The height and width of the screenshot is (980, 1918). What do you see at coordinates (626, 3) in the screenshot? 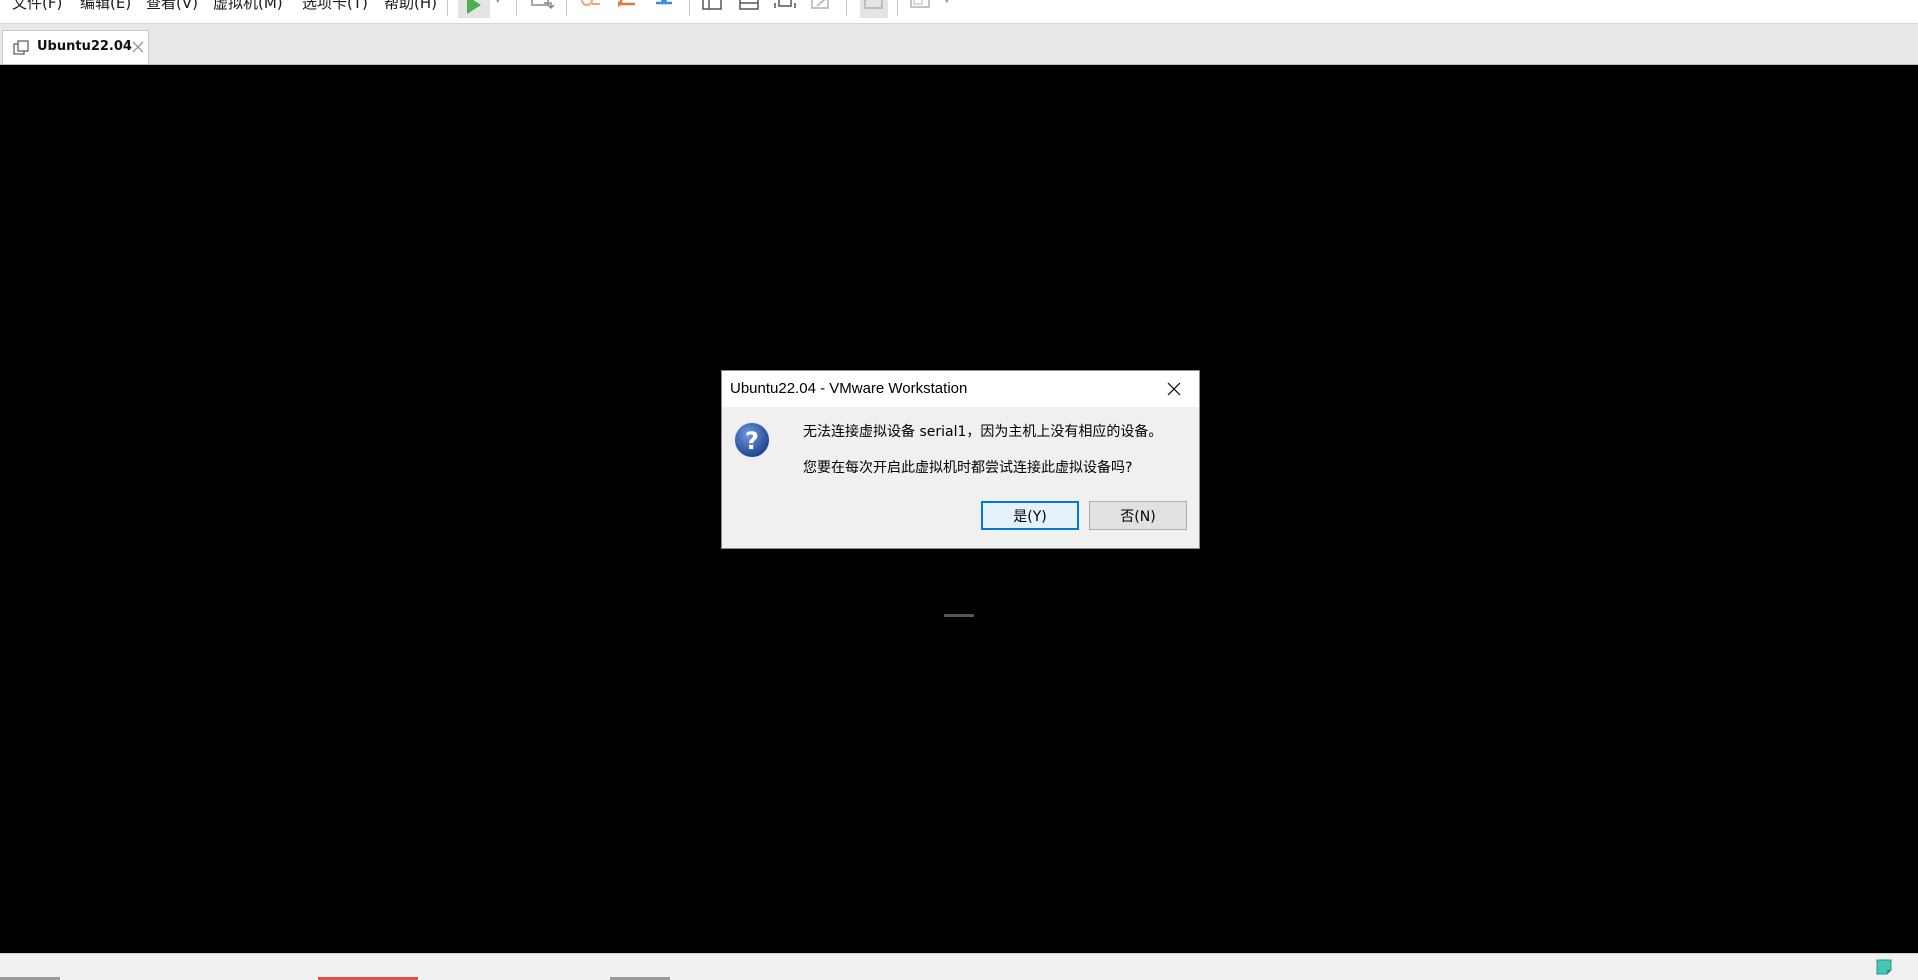
I see `snapshot-revert-icon` at bounding box center [626, 3].